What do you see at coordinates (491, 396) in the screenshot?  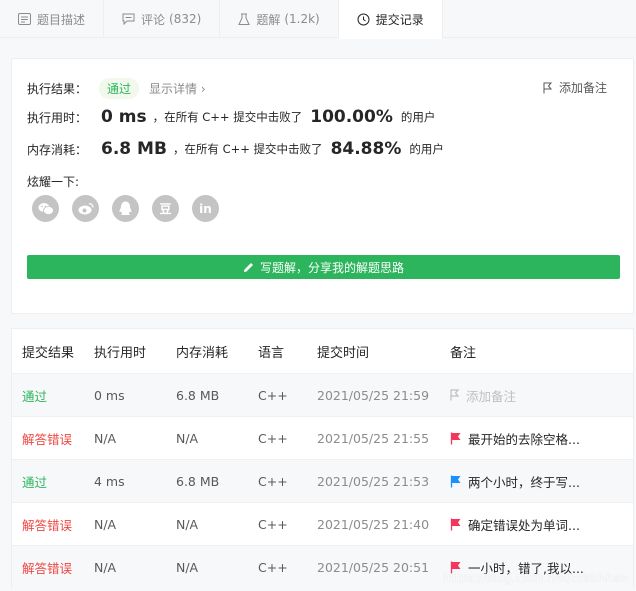 I see `note-text: 添加备注` at bounding box center [491, 396].